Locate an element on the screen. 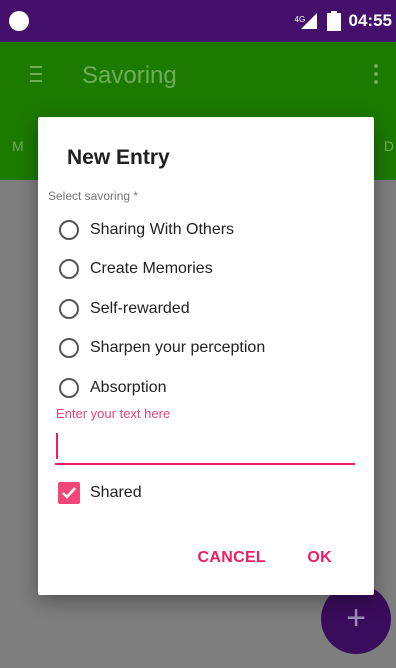 The height and width of the screenshot is (668, 396). text-field-hint: Enter your text here is located at coordinates (113, 413).